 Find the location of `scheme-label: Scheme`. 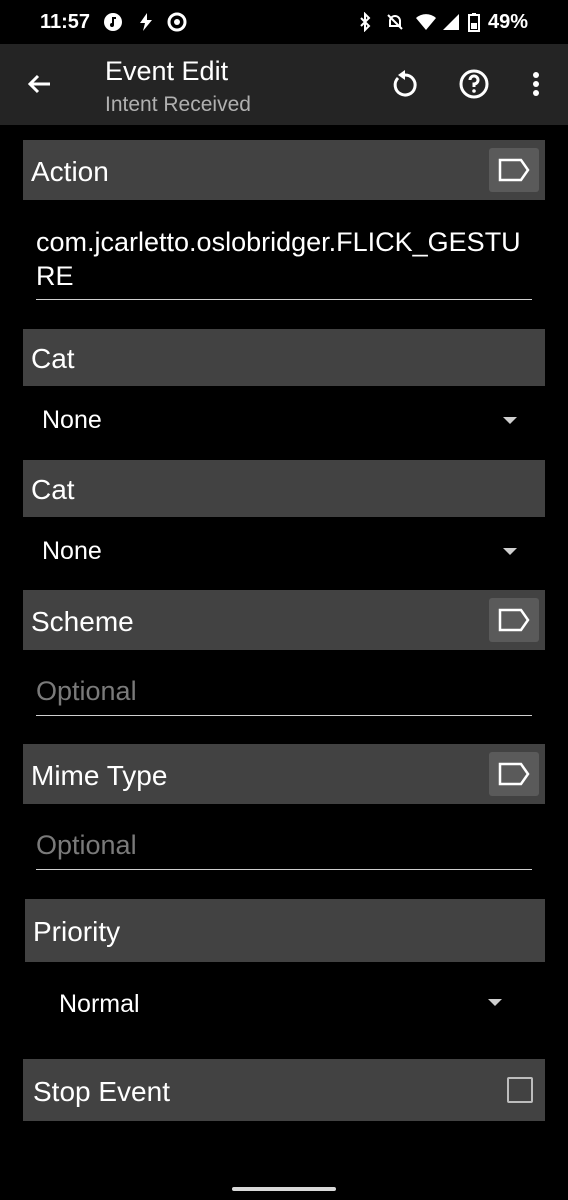

scheme-label: Scheme is located at coordinates (82, 621).